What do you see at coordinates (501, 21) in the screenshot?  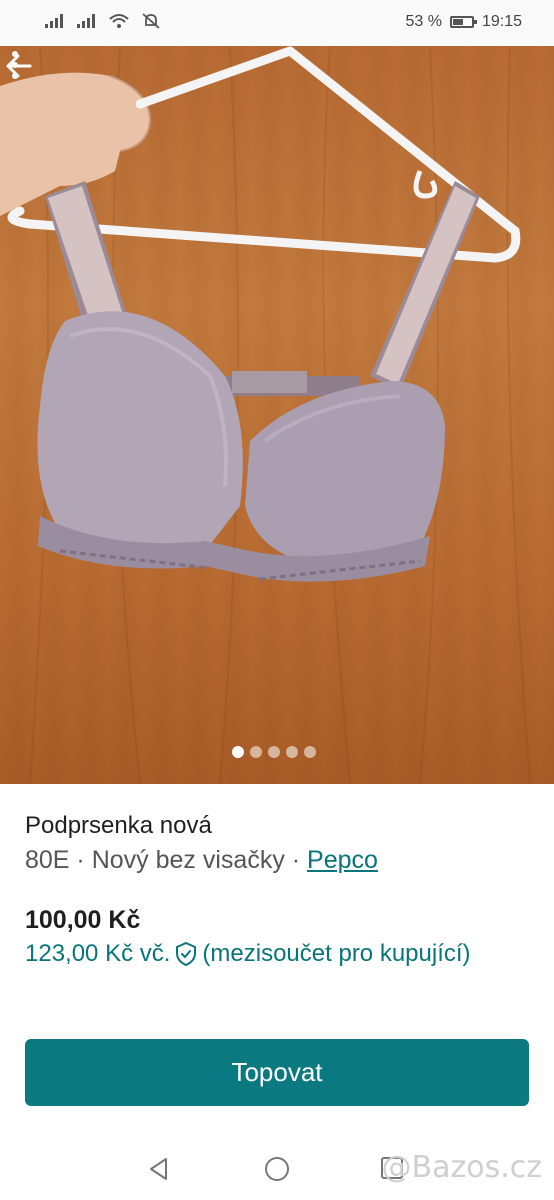 I see `clock: 19:15` at bounding box center [501, 21].